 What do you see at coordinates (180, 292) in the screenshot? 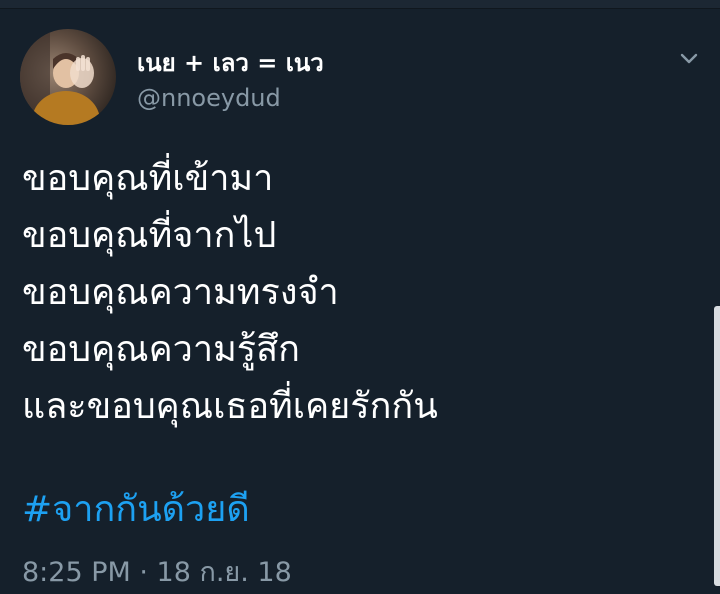
I see `tweet-line: ขอบคุณความทรงจำ` at bounding box center [180, 292].